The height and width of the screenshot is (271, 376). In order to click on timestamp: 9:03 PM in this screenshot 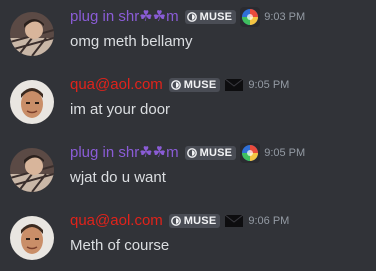, I will do `click(285, 17)`.